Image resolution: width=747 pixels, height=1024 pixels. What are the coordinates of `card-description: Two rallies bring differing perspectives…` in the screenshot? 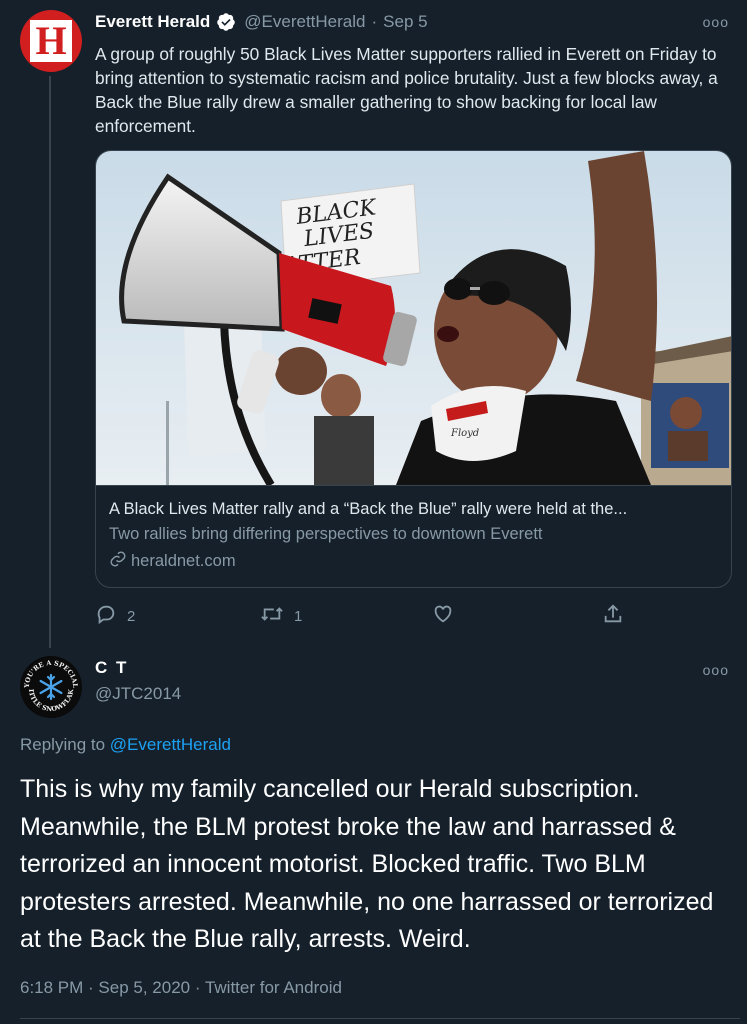 It's located at (326, 534).